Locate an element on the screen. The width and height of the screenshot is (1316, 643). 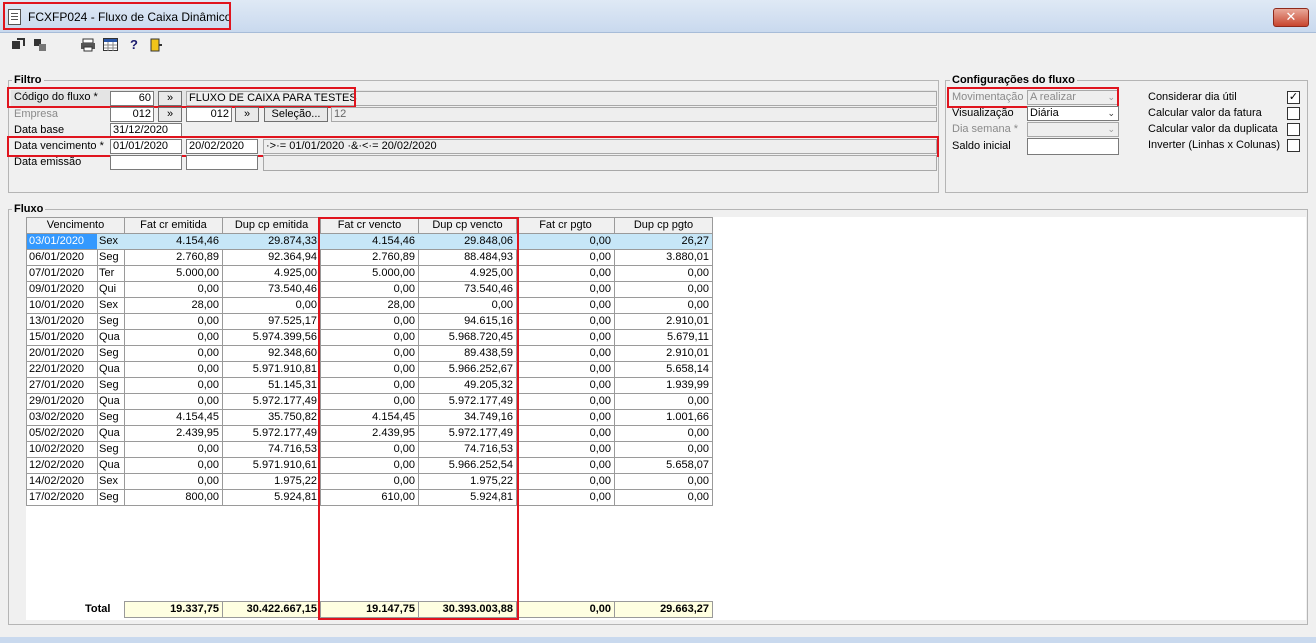
exit-icon is located at coordinates (156, 45).